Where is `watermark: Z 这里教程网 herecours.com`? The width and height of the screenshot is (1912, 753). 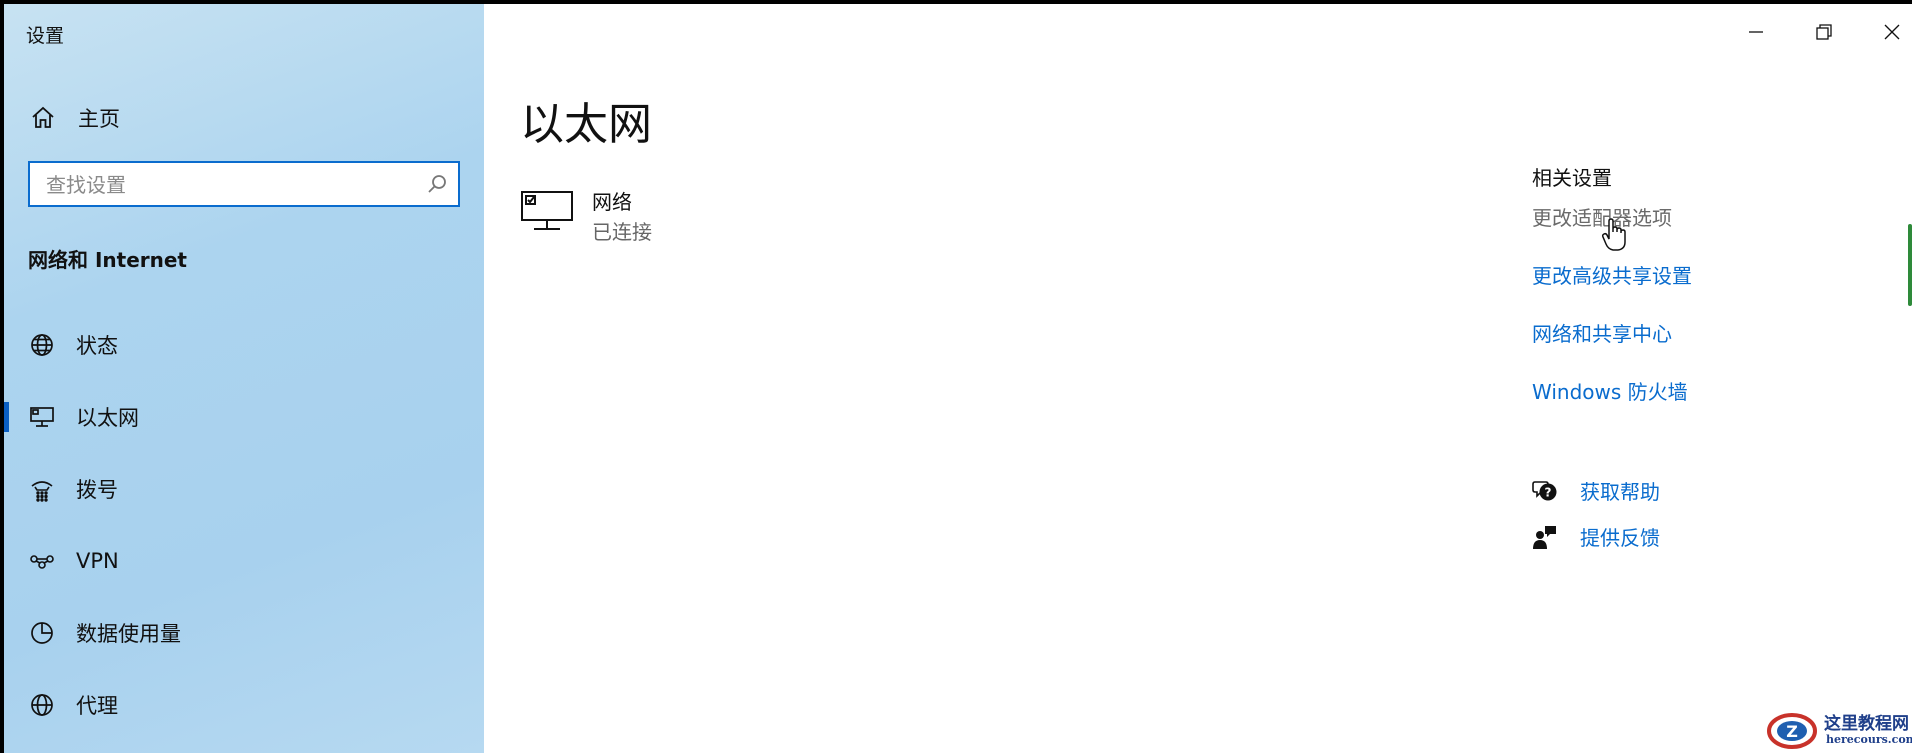
watermark: Z 这里教程网 herecours.com is located at coordinates (1839, 731).